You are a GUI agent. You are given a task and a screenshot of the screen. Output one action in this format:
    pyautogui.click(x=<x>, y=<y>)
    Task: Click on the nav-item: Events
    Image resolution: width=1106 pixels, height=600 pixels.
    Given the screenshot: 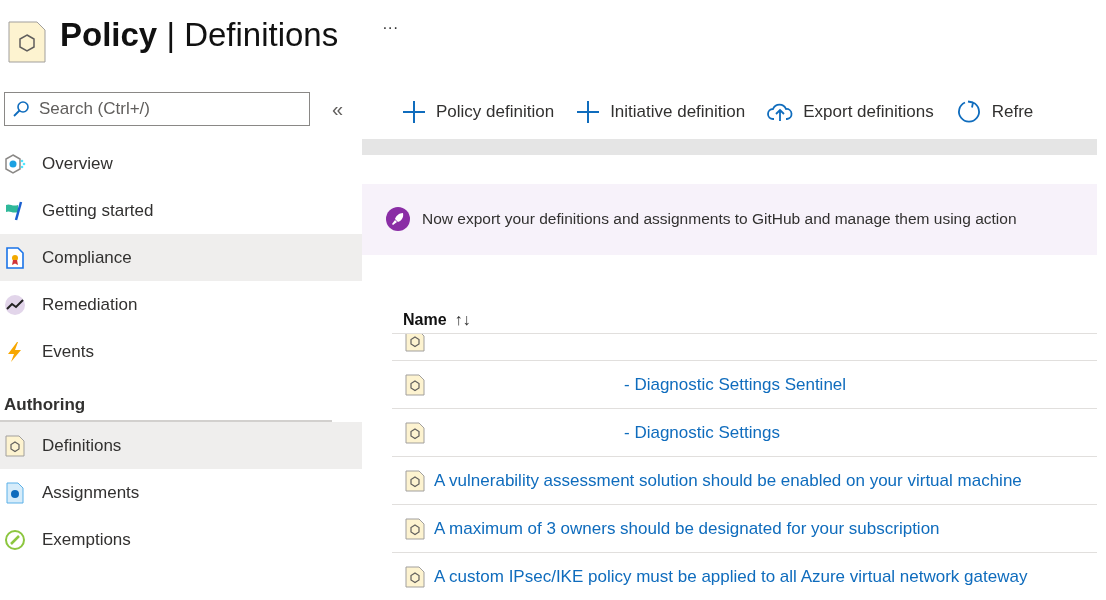 What is the action you would take?
    pyautogui.click(x=181, y=351)
    